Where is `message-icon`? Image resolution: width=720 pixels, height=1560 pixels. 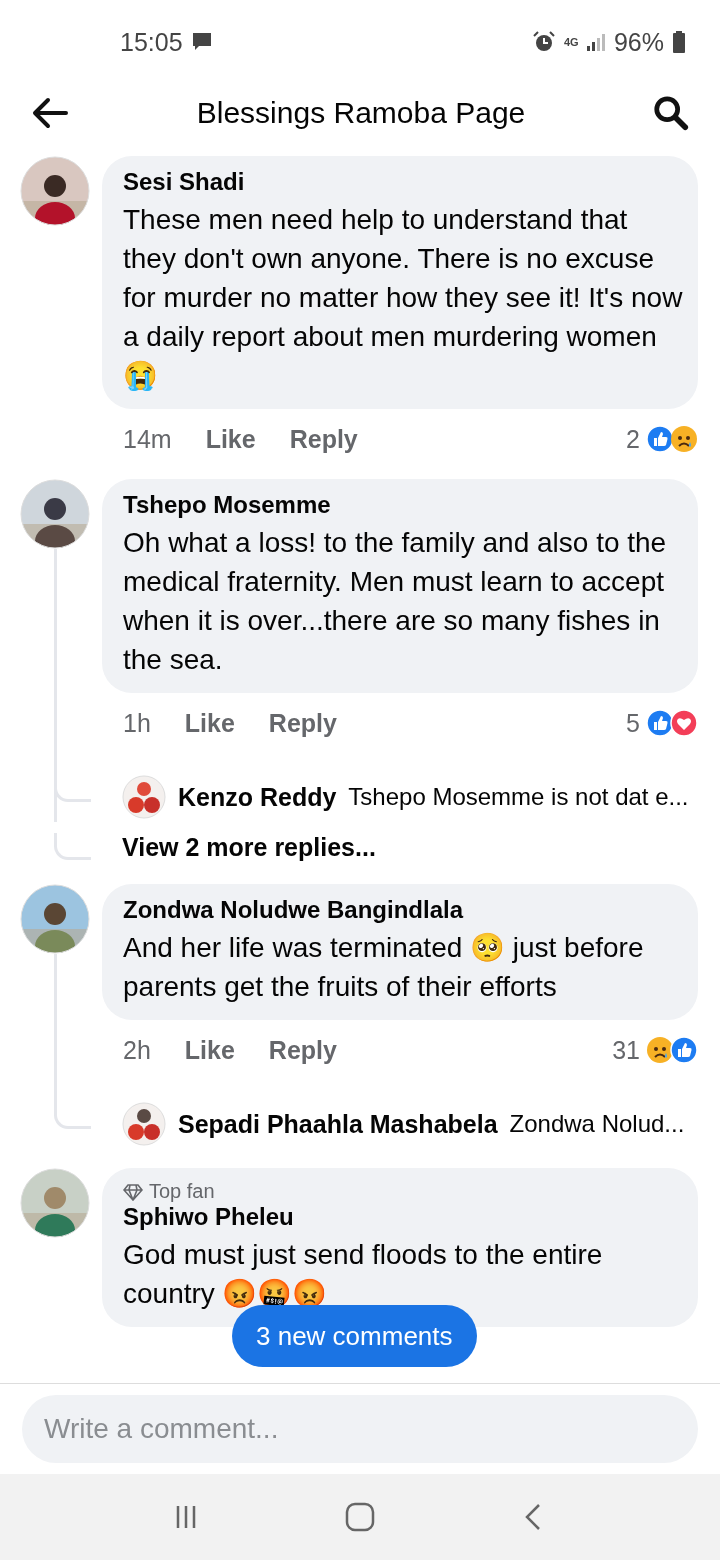
message-icon is located at coordinates (201, 42).